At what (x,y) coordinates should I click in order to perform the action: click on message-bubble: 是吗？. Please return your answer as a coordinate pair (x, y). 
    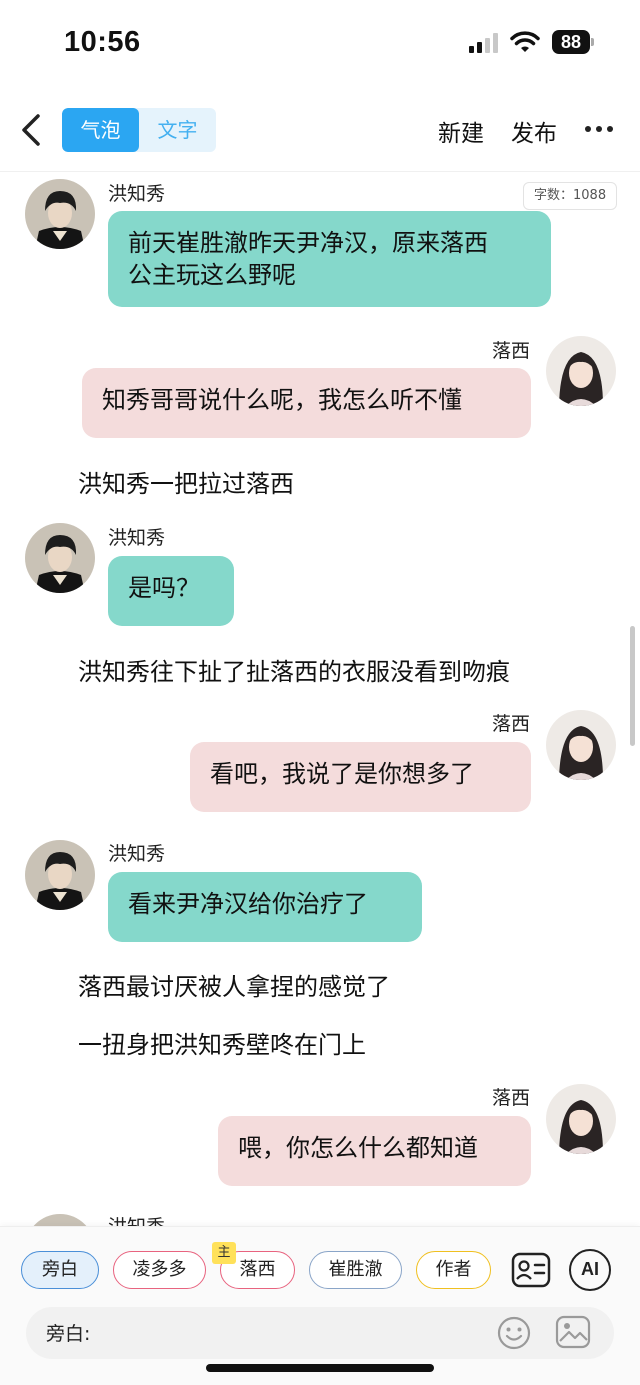
    Looking at the image, I should click on (171, 591).